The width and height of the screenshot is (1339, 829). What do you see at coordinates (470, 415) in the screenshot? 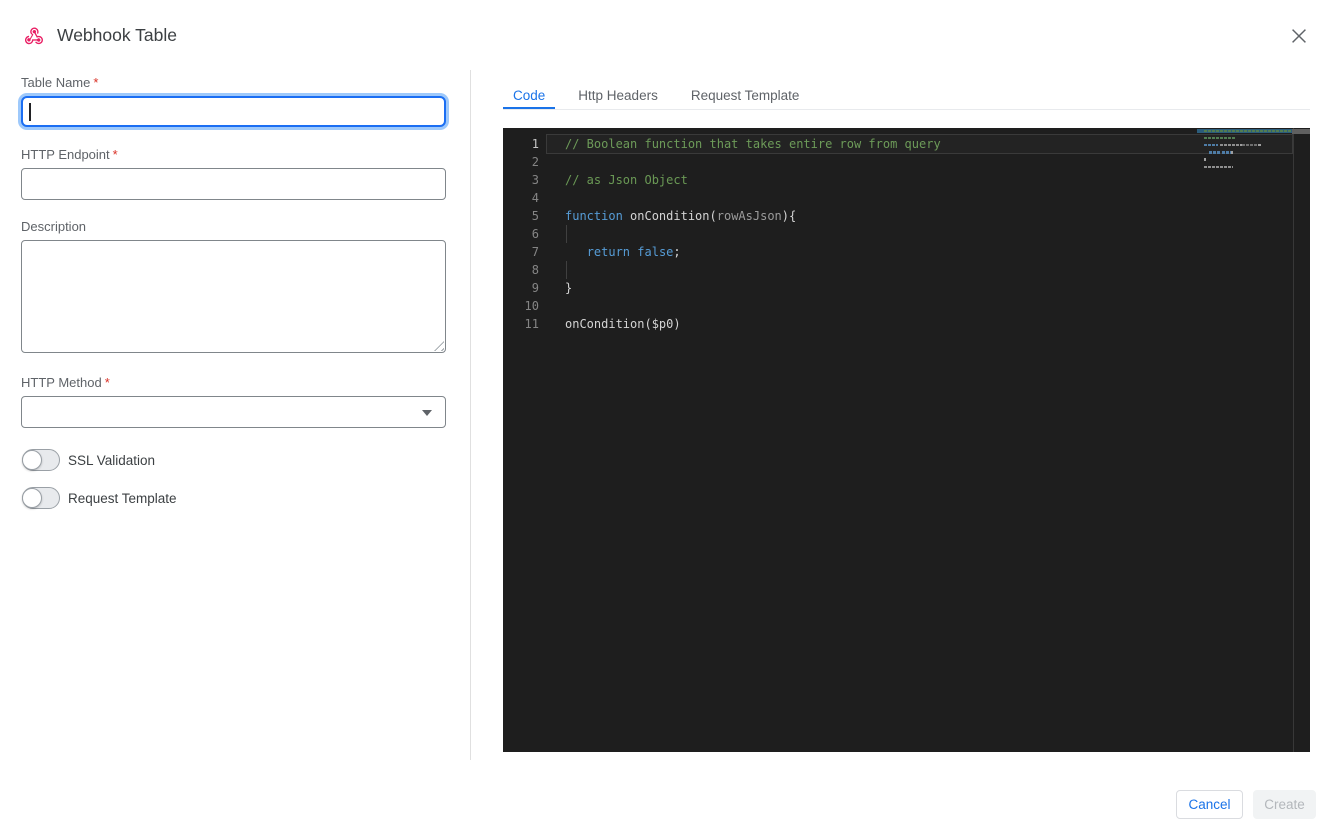
I see `vertical-divider` at bounding box center [470, 415].